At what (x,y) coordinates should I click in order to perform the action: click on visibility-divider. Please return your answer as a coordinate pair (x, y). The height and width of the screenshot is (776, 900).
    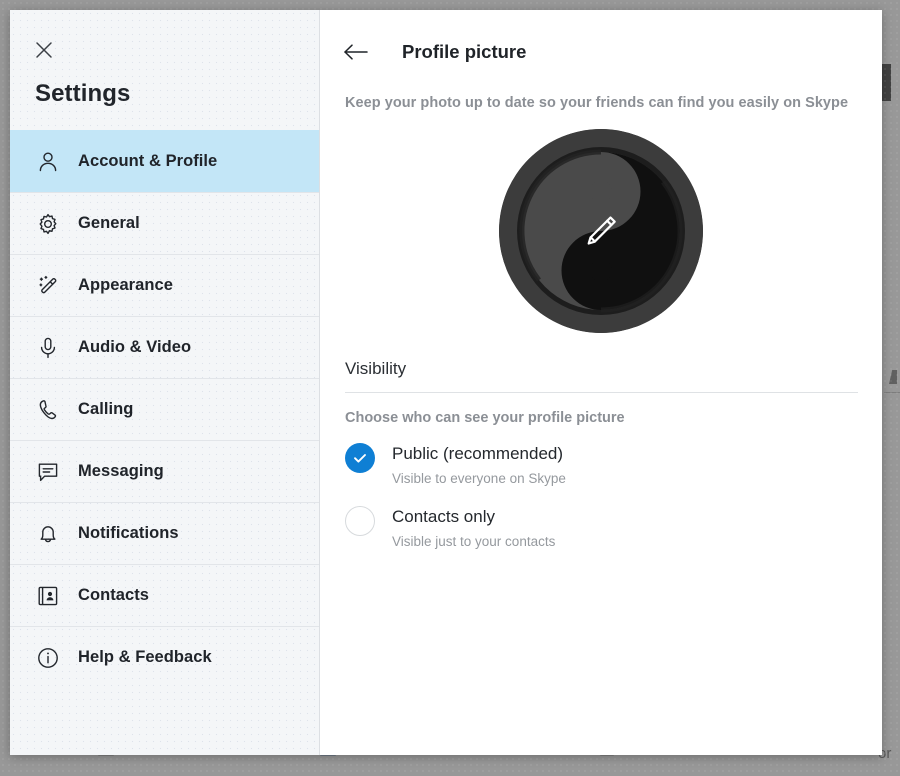
    Looking at the image, I should click on (601, 392).